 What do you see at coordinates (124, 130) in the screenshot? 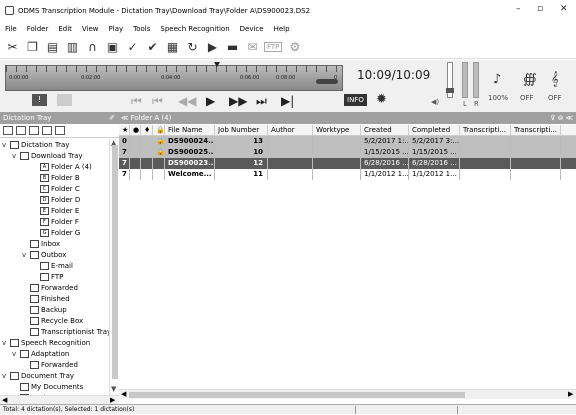
I see `column-header: ★` at bounding box center [124, 130].